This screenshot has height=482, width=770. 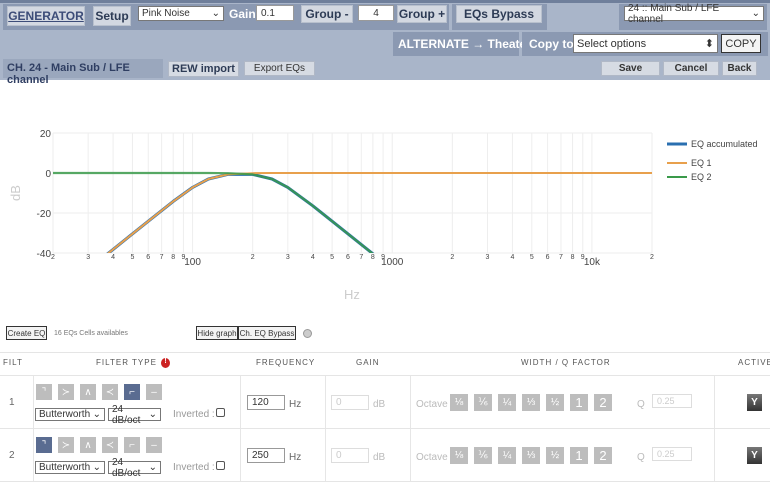 What do you see at coordinates (91, 333) in the screenshot?
I see `cells-available: 16 EQs Cells availables` at bounding box center [91, 333].